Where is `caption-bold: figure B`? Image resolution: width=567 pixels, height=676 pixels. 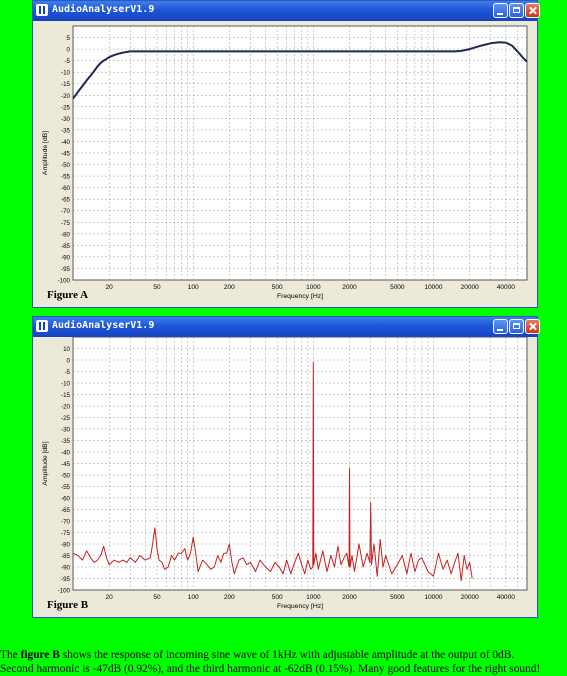
caption-bold: figure B is located at coordinates (40, 655).